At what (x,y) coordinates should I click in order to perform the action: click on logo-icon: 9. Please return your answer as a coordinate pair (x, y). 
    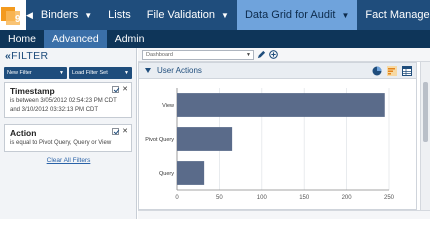
    Looking at the image, I should click on (11, 16).